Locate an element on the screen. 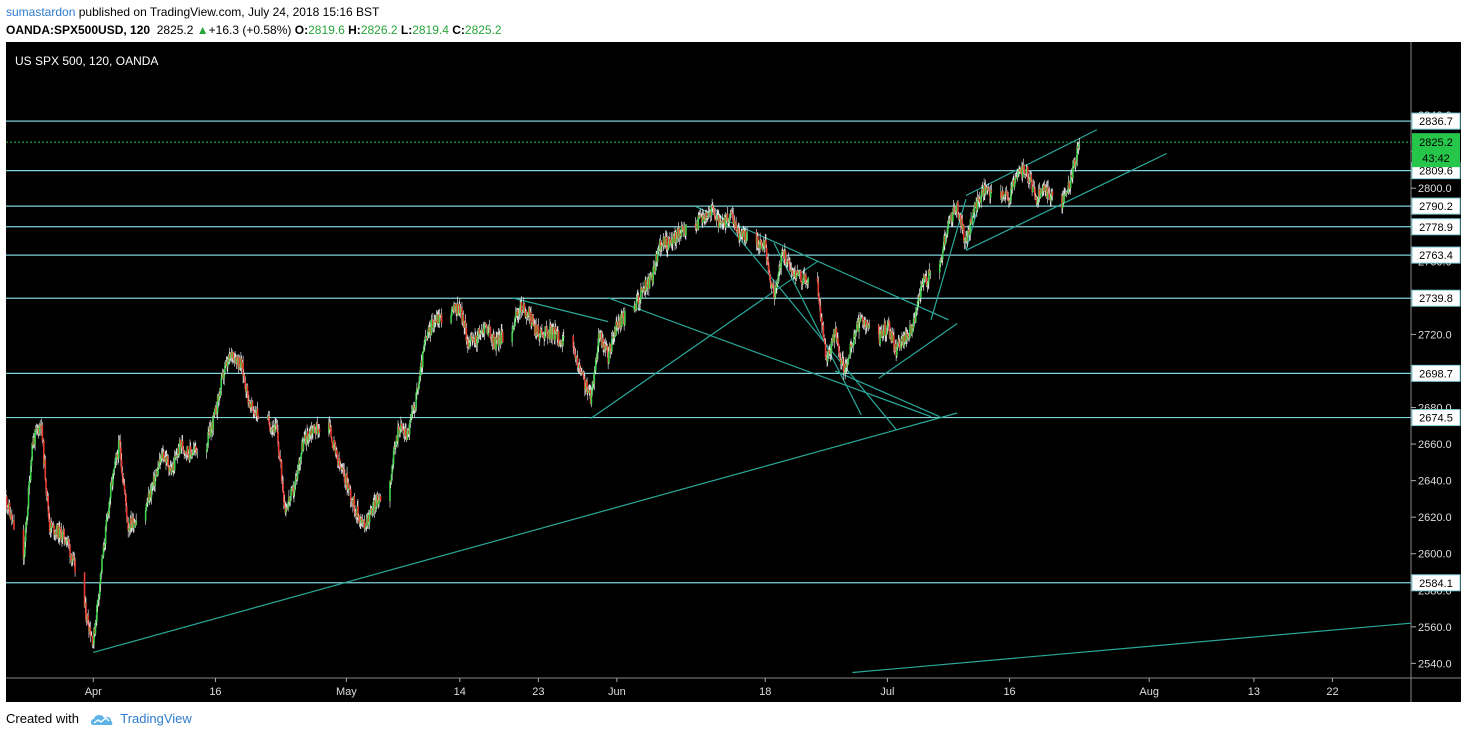 This screenshot has height=737, width=1467. y-tick-label: 2660.0 is located at coordinates (1435, 445).